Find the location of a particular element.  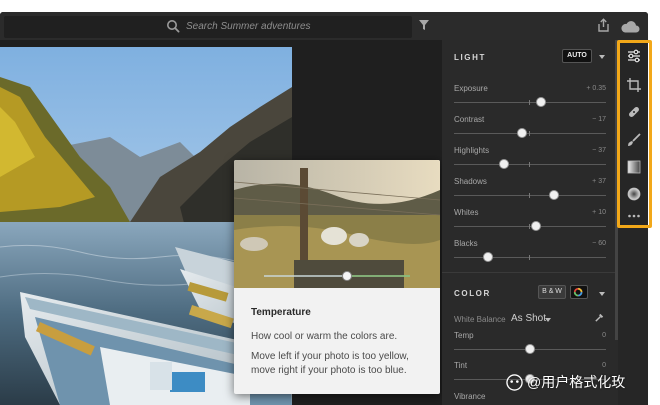

section-divider is located at coordinates (530, 272).